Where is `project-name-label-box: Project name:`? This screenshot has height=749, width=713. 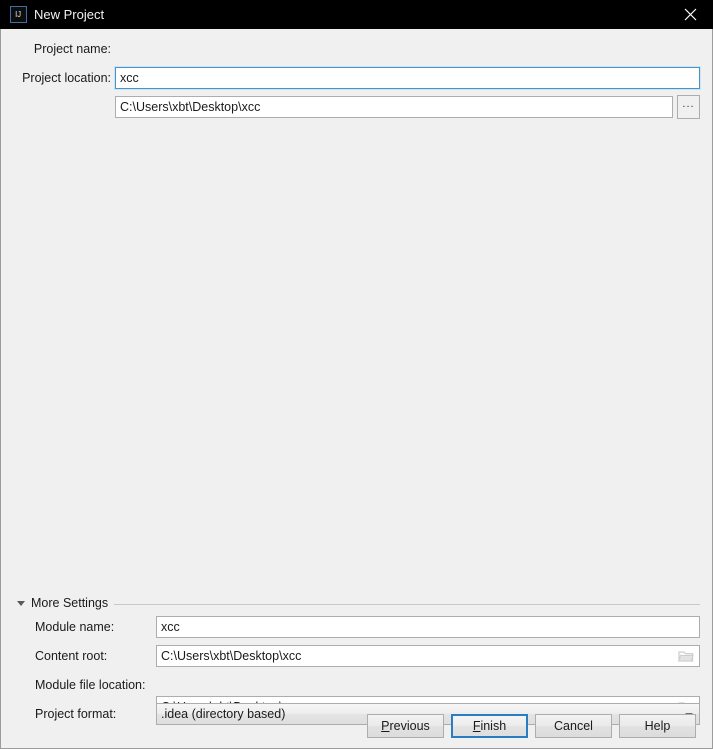 project-name-label-box: Project name: is located at coordinates (56, 49).